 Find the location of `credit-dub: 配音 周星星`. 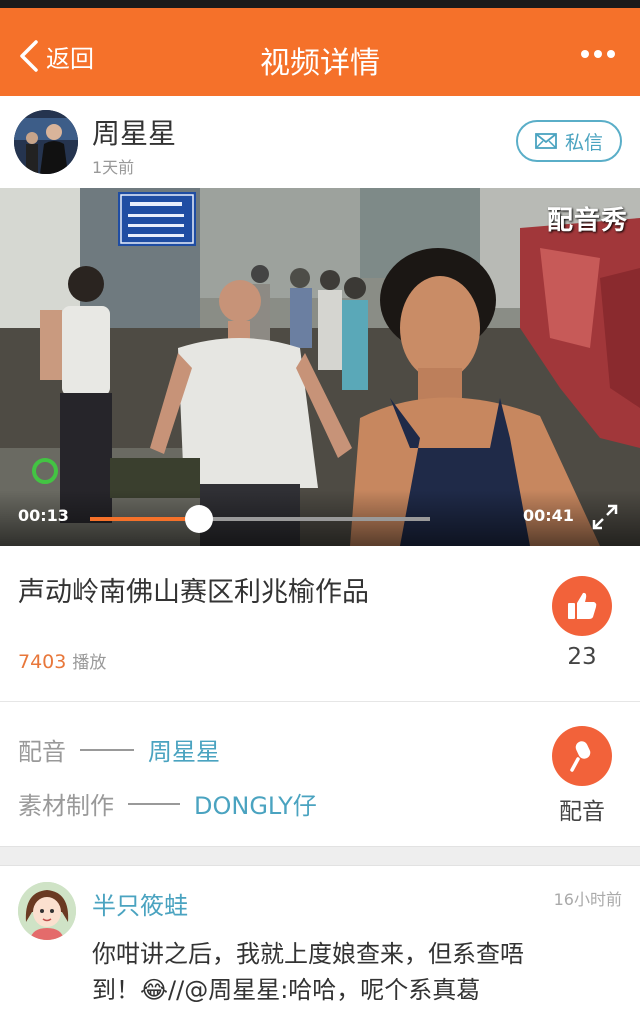

credit-dub: 配音 周星星 is located at coordinates (119, 749).